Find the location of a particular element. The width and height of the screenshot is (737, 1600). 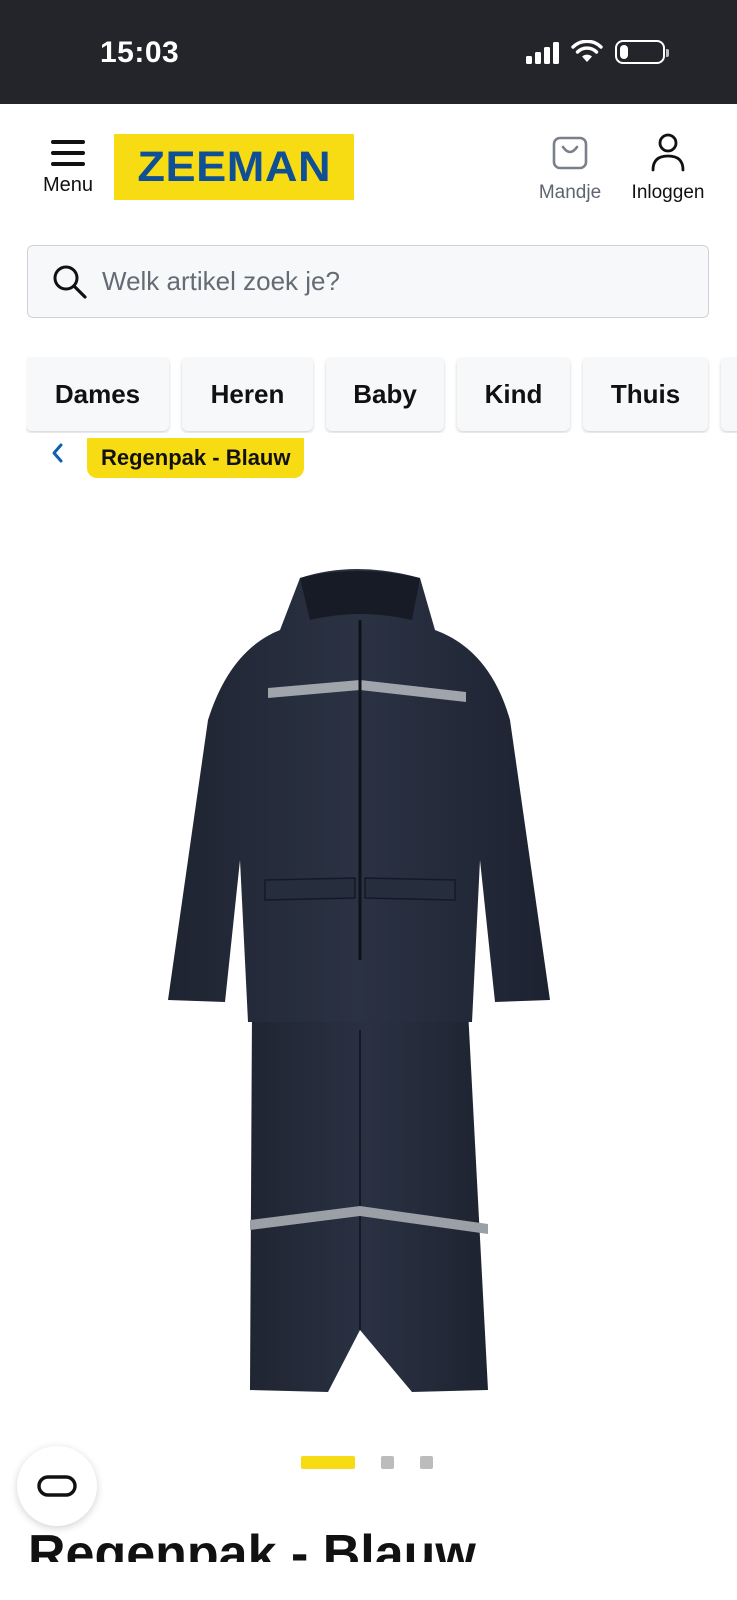

category-next is located at coordinates (729, 394).